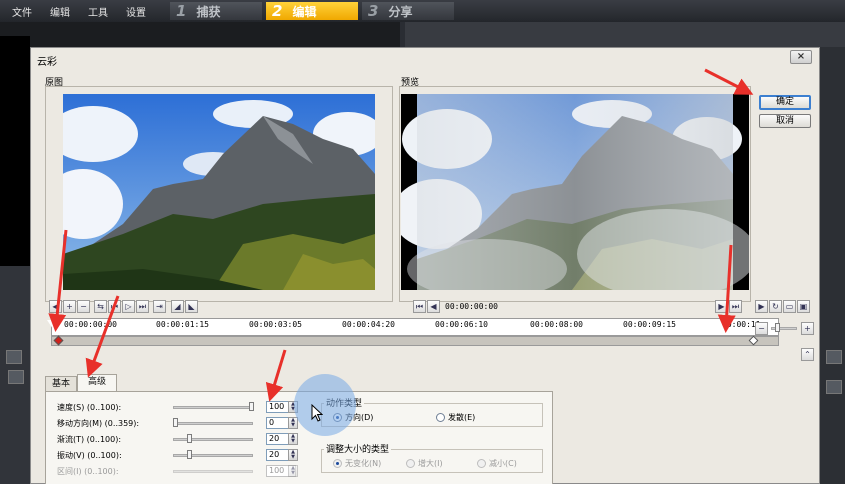 The image size is (845, 484). I want to click on zoom-in-icon: +, so click(807, 328).